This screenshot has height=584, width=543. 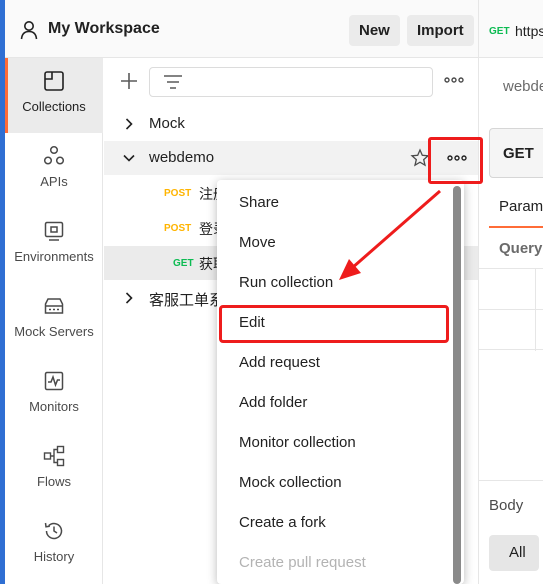 I want to click on menu-scrollbar, so click(x=457, y=385).